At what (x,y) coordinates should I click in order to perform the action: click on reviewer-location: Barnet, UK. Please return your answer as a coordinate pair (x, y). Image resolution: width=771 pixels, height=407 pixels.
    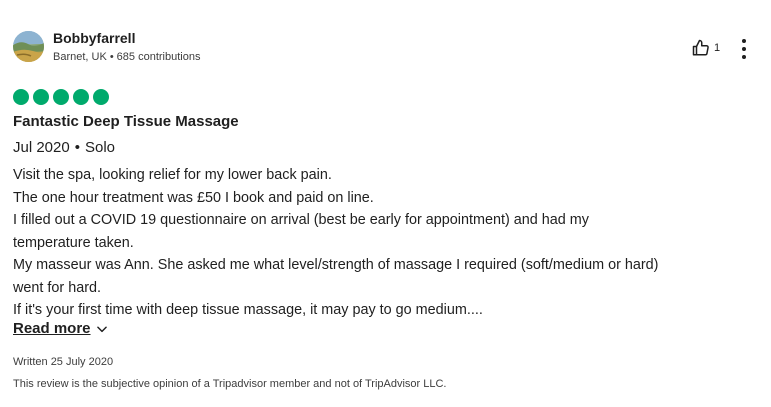
    Looking at the image, I should click on (80, 57).